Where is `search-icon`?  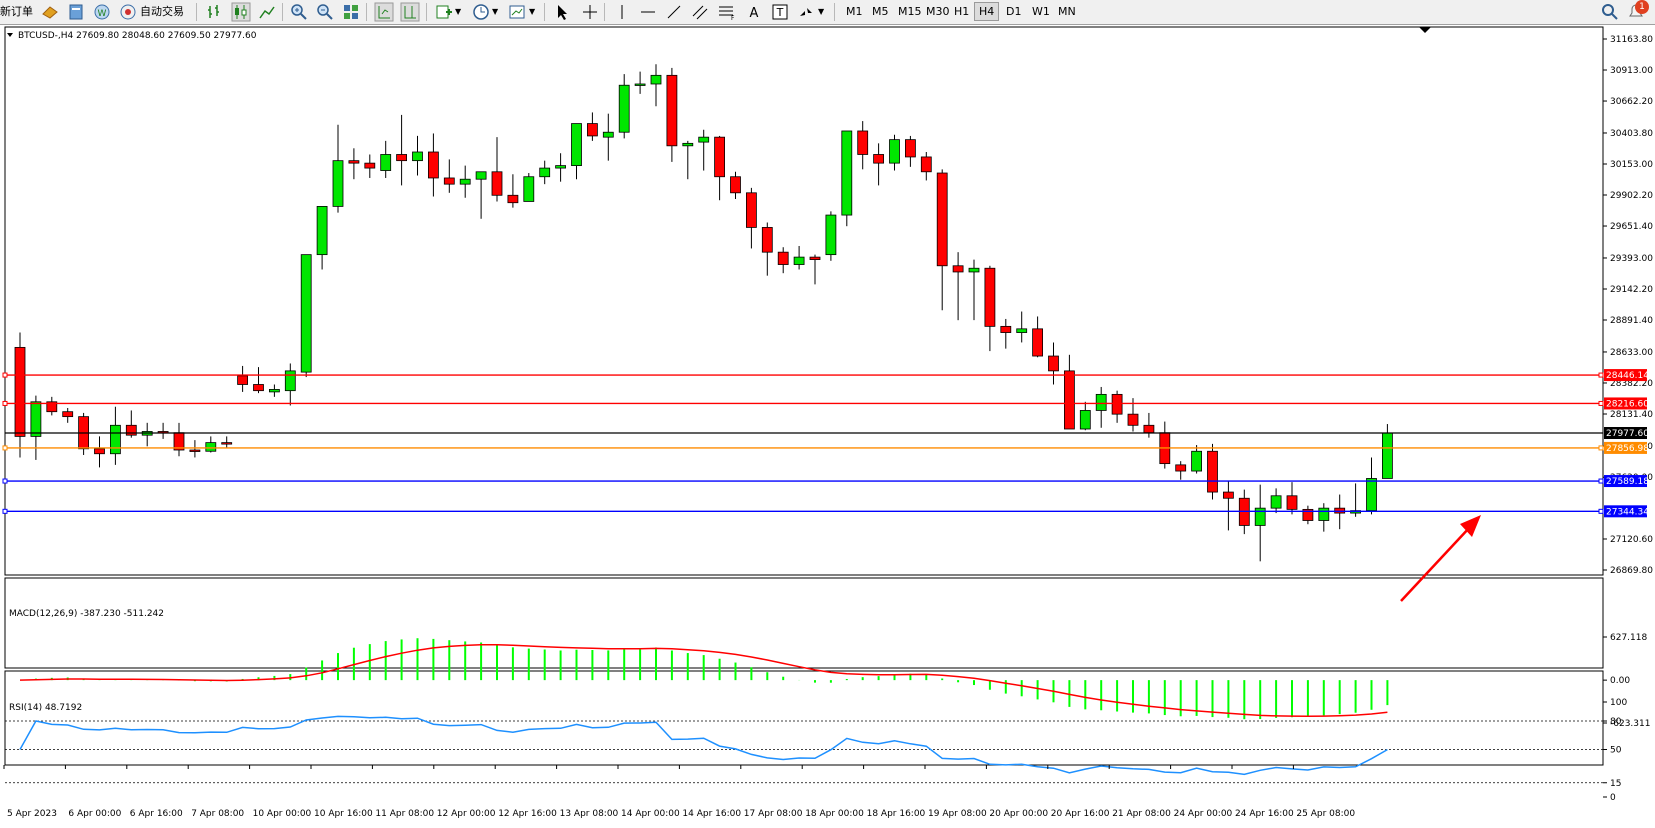 search-icon is located at coordinates (1610, 12).